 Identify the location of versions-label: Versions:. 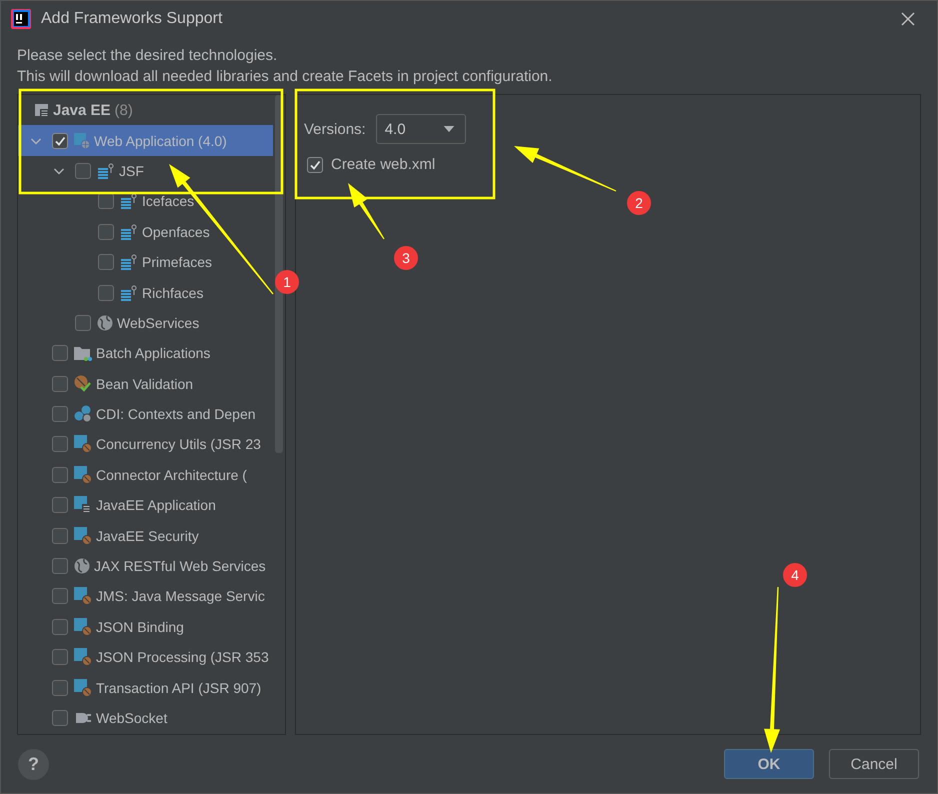
(335, 129).